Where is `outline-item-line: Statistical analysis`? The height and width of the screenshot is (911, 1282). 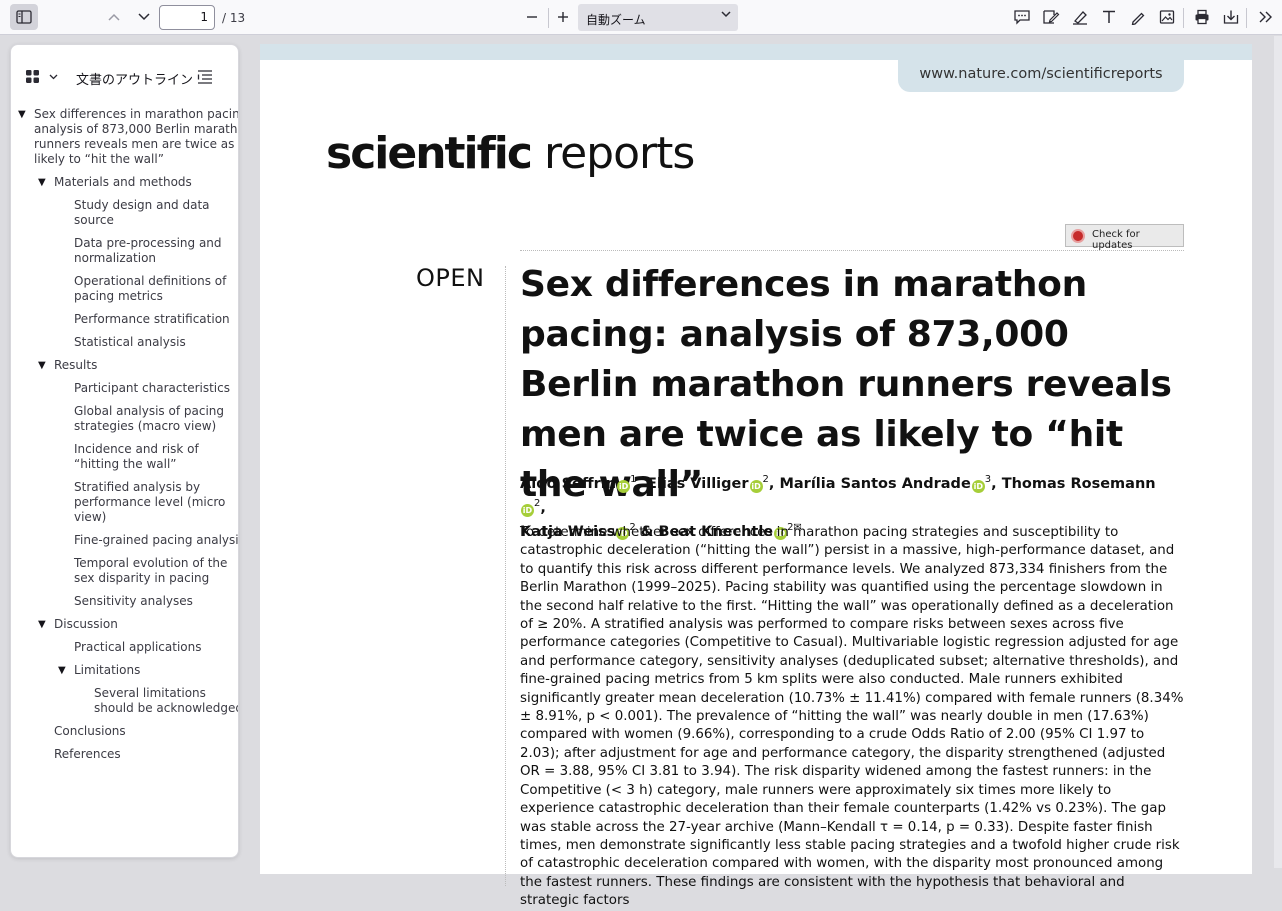 outline-item-line: Statistical analysis is located at coordinates (130, 342).